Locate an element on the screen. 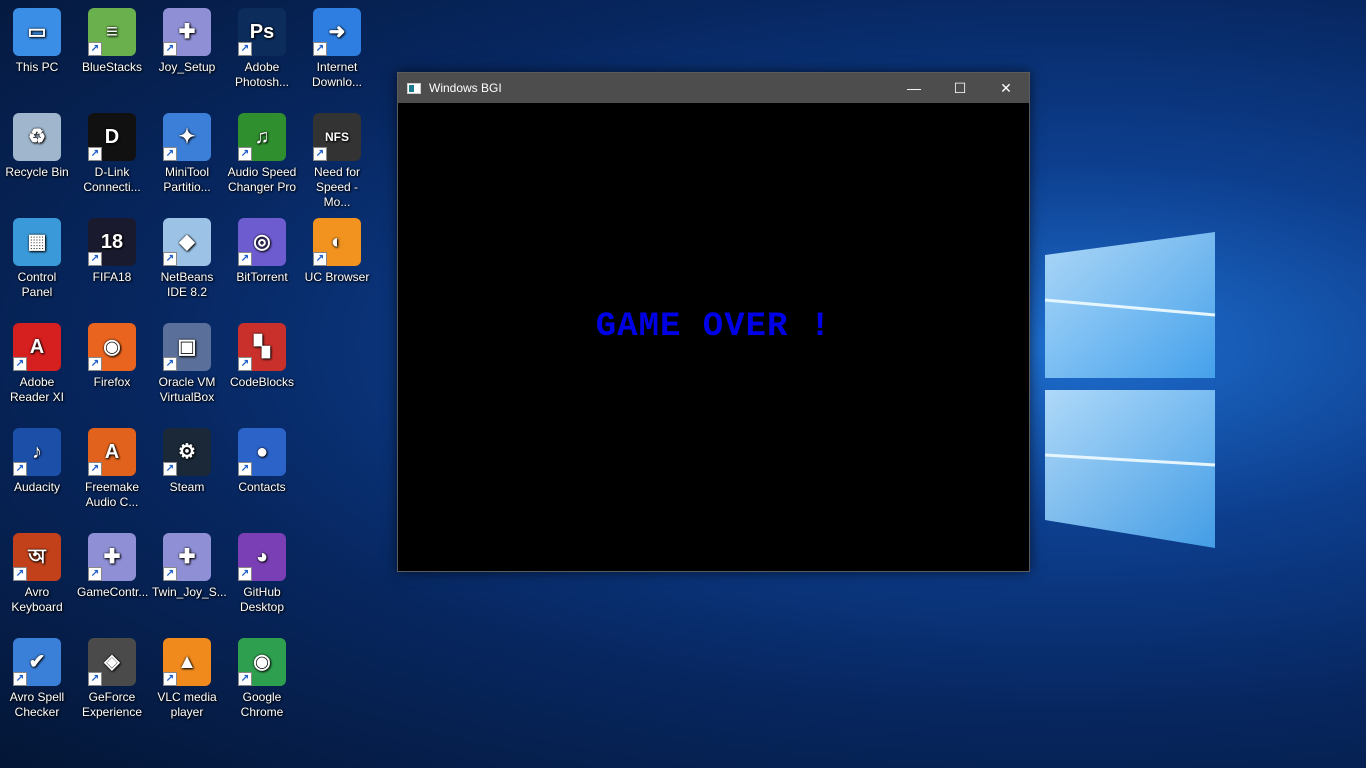 Image resolution: width=1366 pixels, height=768 pixels. close-button: ✕ is located at coordinates (1006, 88).